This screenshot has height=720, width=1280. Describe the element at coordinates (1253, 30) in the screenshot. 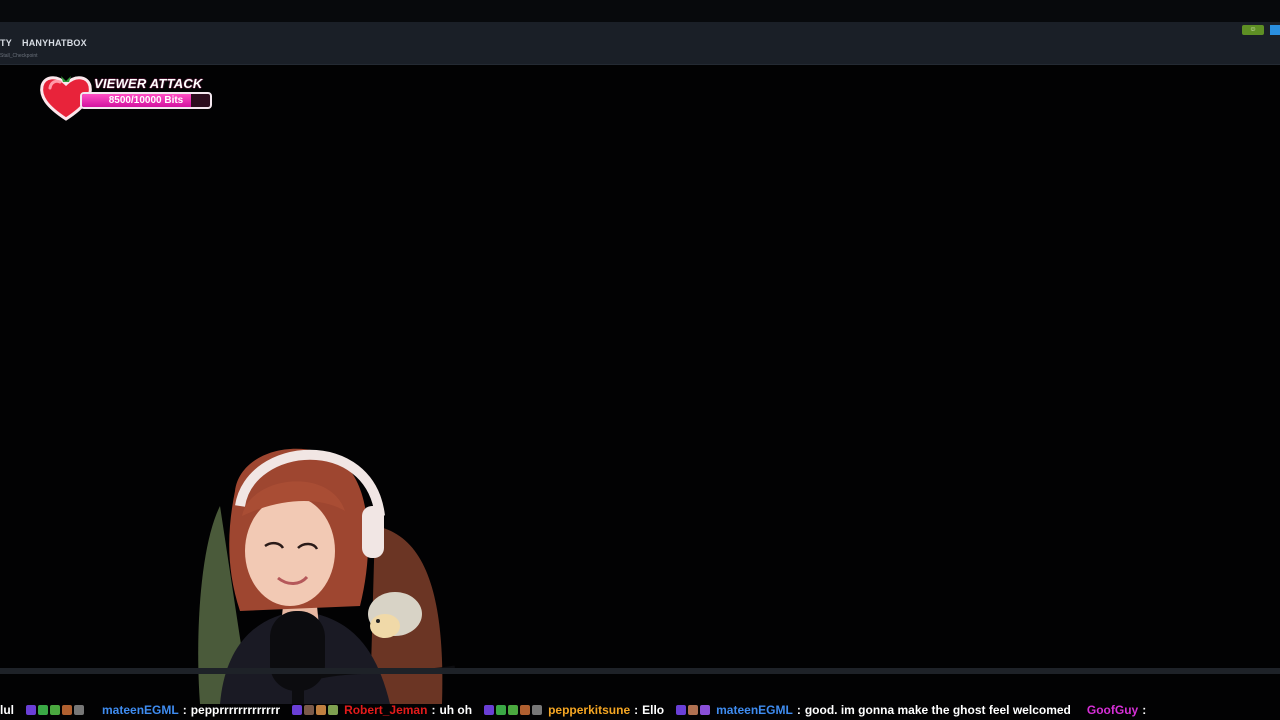

I see `user-icon: ☺` at that location.